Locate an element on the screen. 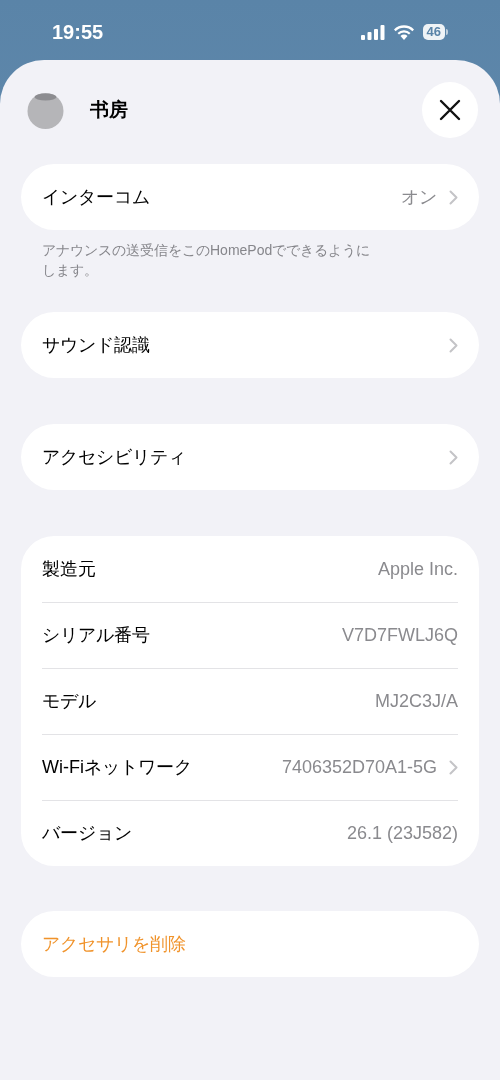 The height and width of the screenshot is (1080, 500). status-time: 19:55 is located at coordinates (78, 32).